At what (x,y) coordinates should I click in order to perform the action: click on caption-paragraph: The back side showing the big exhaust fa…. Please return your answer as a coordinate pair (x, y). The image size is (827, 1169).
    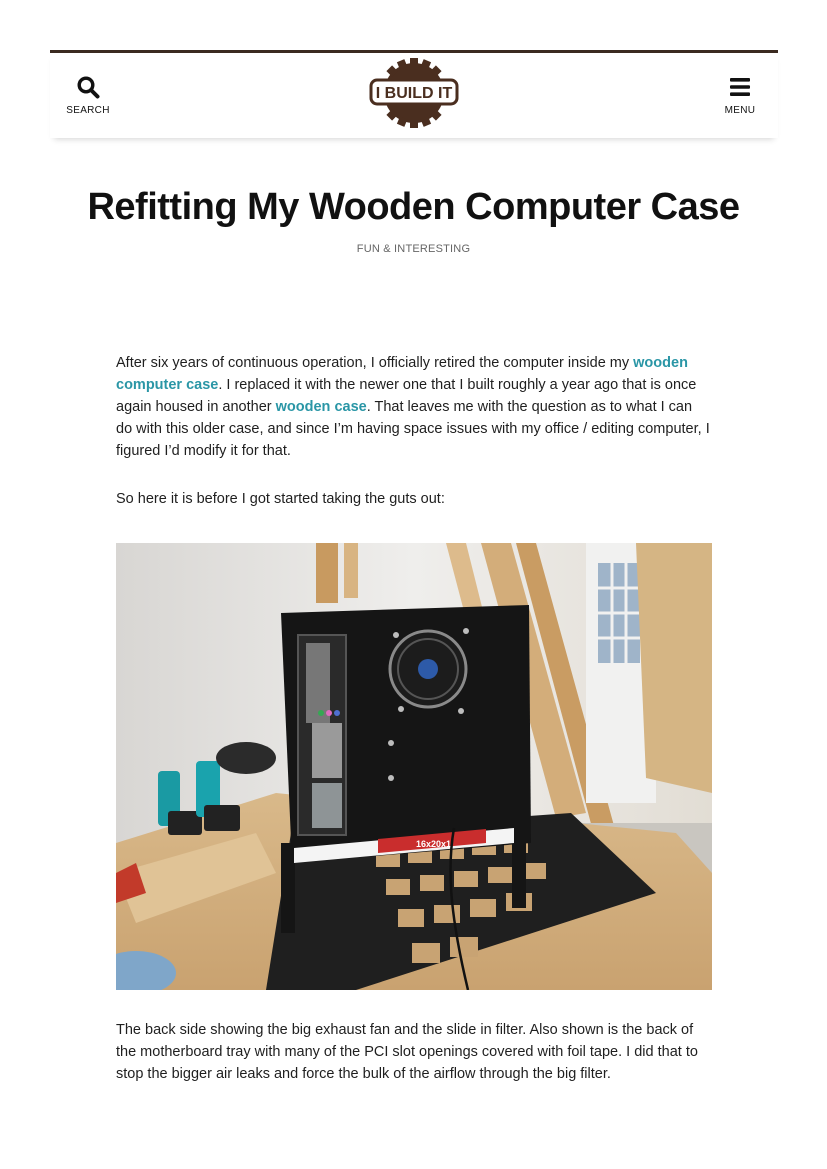
    Looking at the image, I should click on (407, 1052).